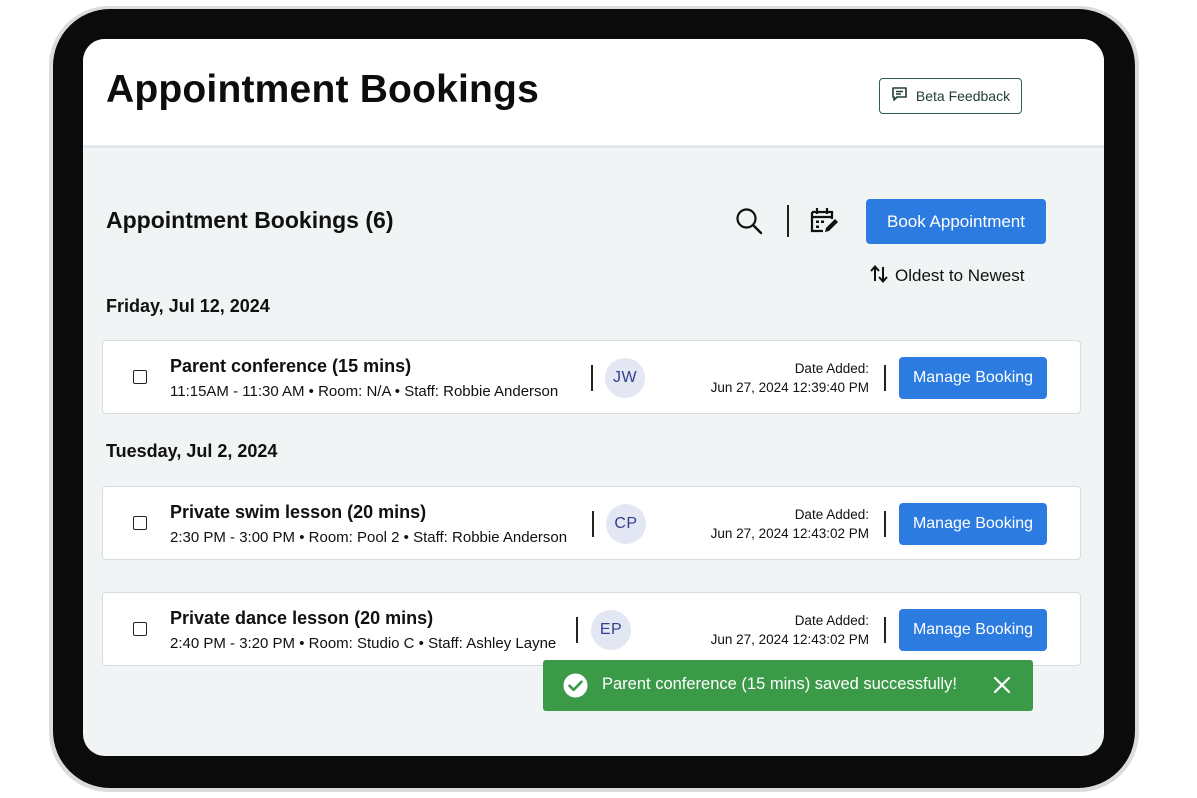 Image resolution: width=1197 pixels, height=798 pixels. What do you see at coordinates (960, 275) in the screenshot?
I see `sort-label: Oldest to Newest` at bounding box center [960, 275].